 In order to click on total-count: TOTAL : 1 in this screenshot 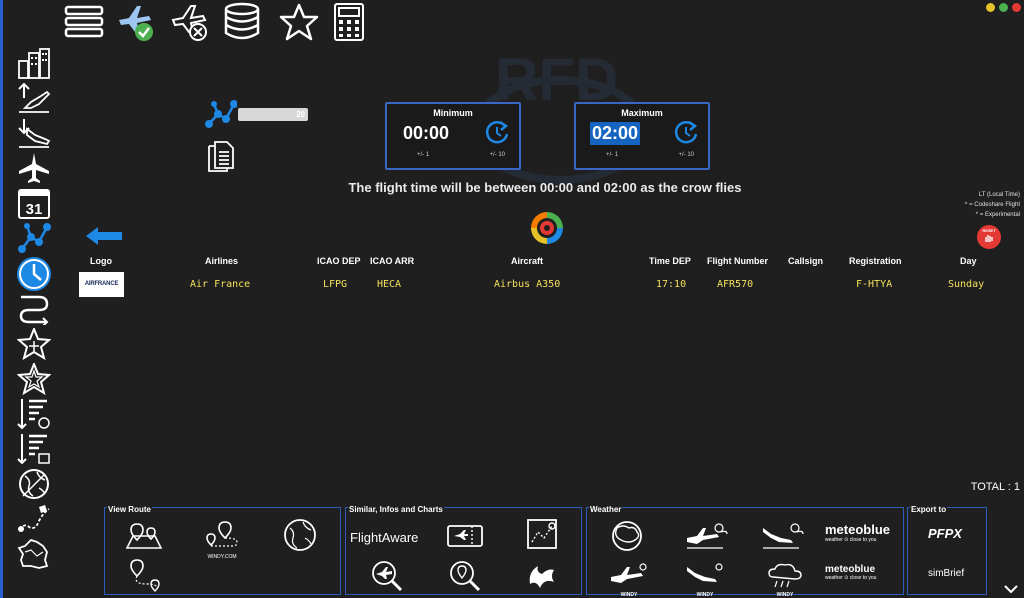, I will do `click(995, 487)`.